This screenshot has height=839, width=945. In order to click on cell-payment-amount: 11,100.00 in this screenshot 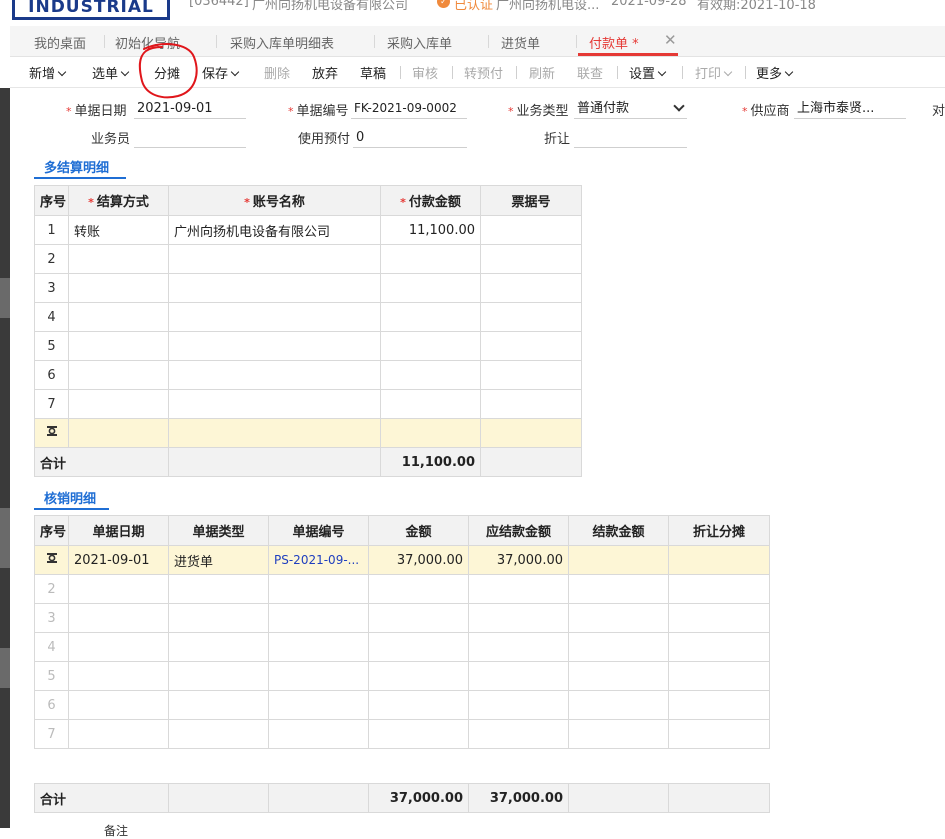, I will do `click(430, 230)`.